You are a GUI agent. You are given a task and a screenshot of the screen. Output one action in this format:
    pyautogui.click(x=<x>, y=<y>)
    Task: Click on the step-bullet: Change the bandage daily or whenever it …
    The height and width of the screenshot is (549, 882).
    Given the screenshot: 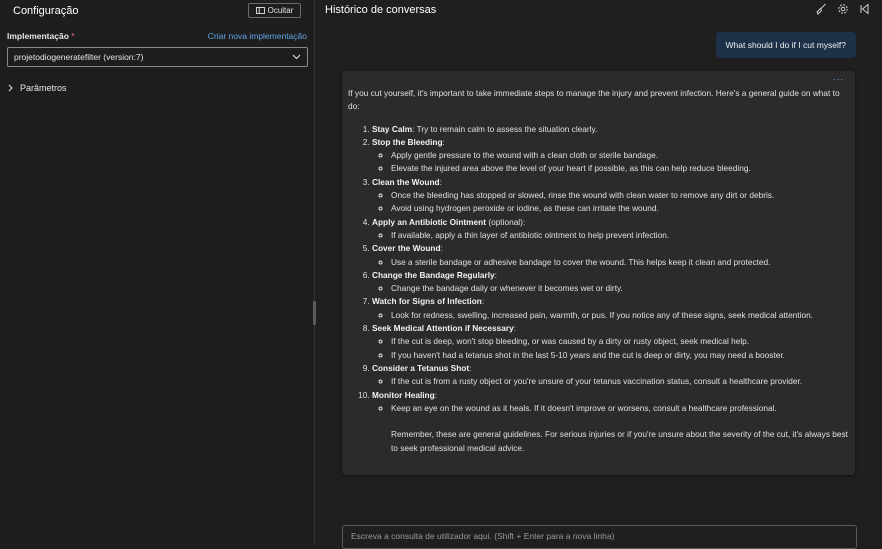 What is the action you would take?
    pyautogui.click(x=619, y=288)
    